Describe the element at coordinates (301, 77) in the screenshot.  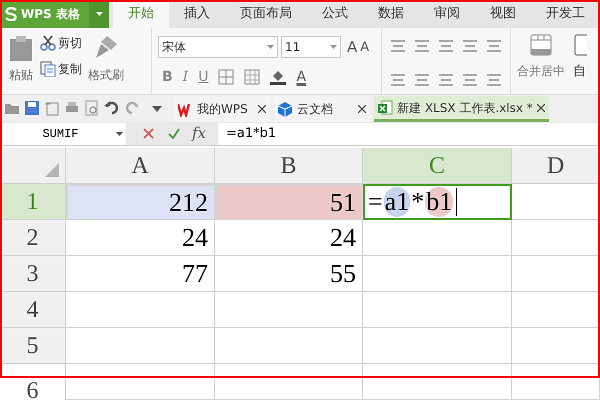
I see `font-color-button: A` at that location.